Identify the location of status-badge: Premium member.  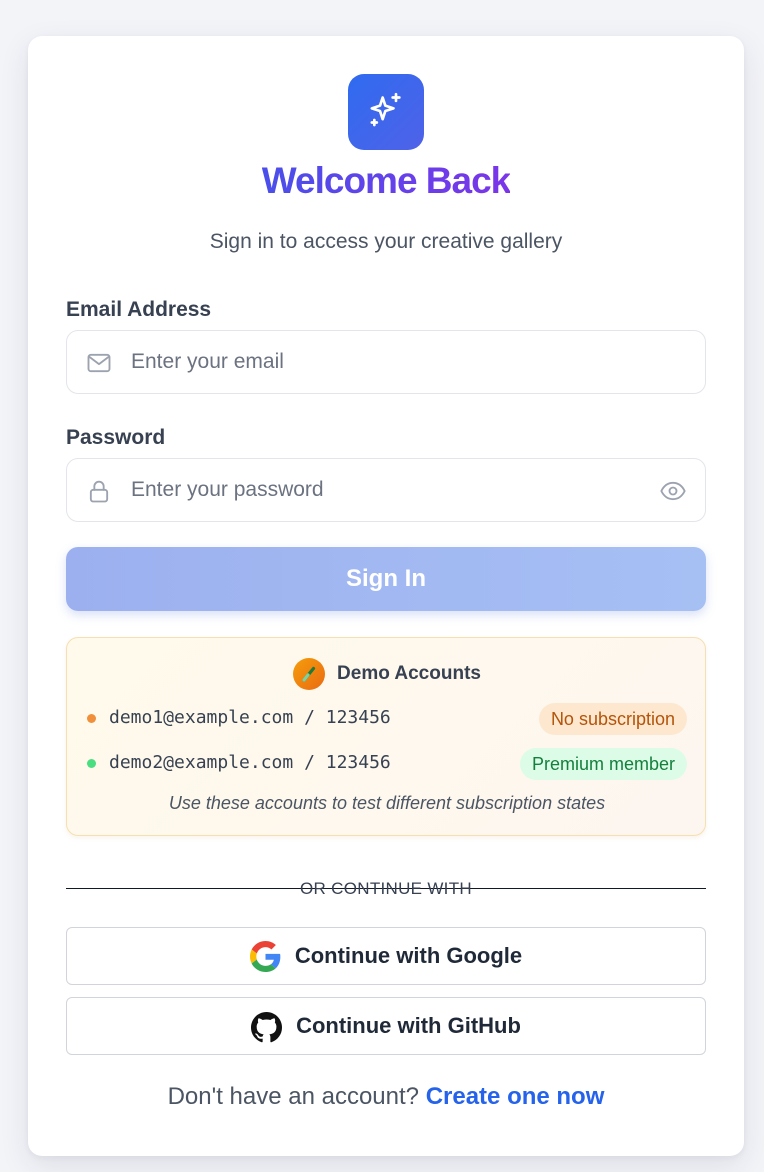
(603, 764).